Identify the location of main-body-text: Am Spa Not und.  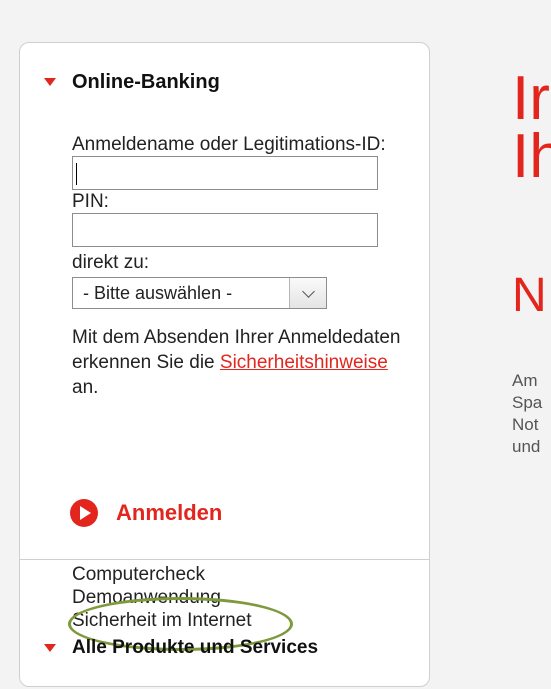
(527, 414).